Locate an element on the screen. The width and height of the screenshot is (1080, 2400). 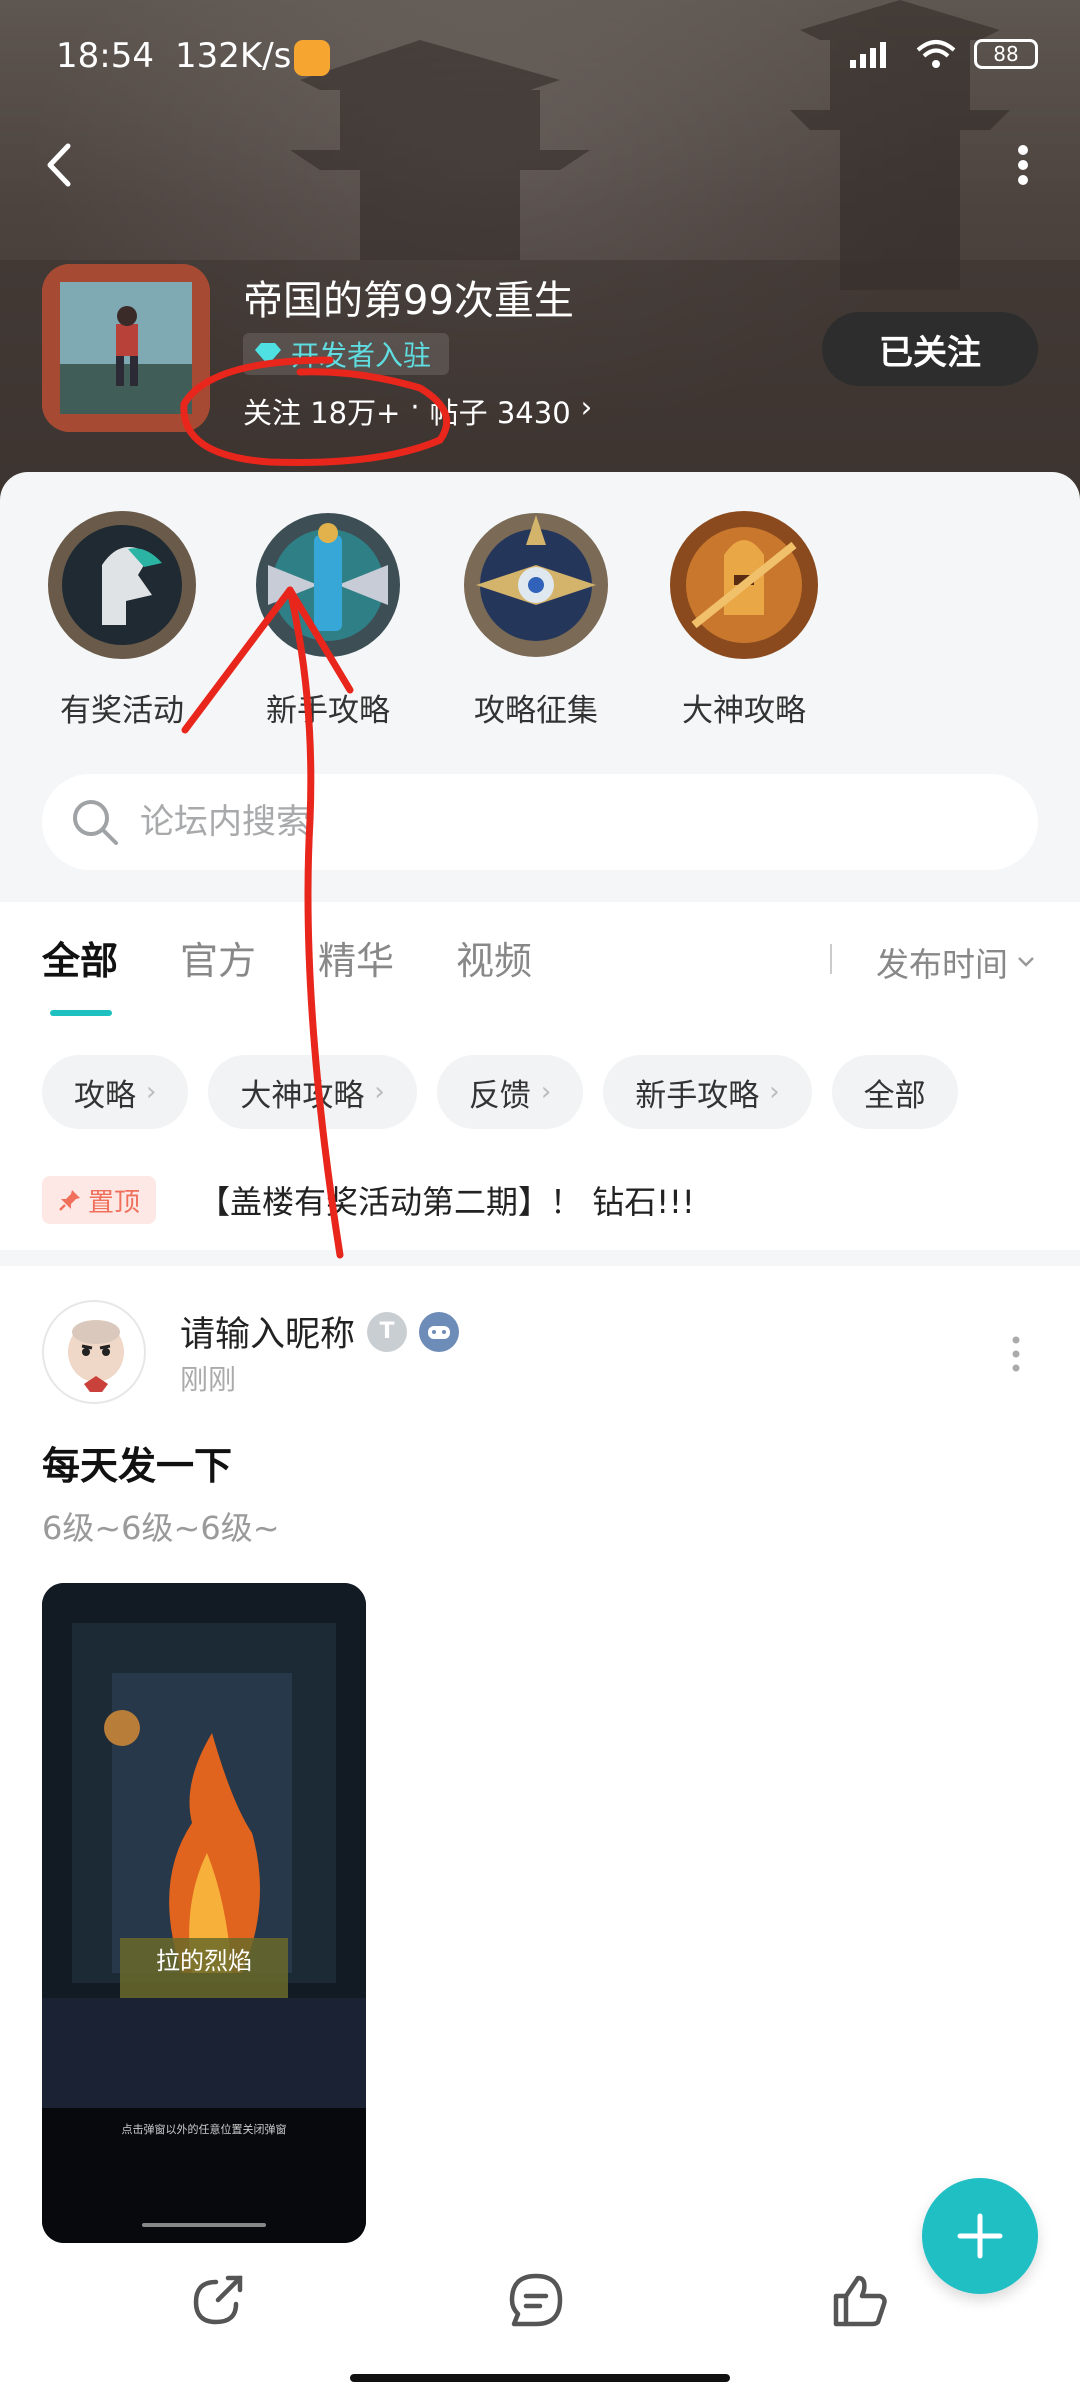
home-indicator is located at coordinates (540, 2378).